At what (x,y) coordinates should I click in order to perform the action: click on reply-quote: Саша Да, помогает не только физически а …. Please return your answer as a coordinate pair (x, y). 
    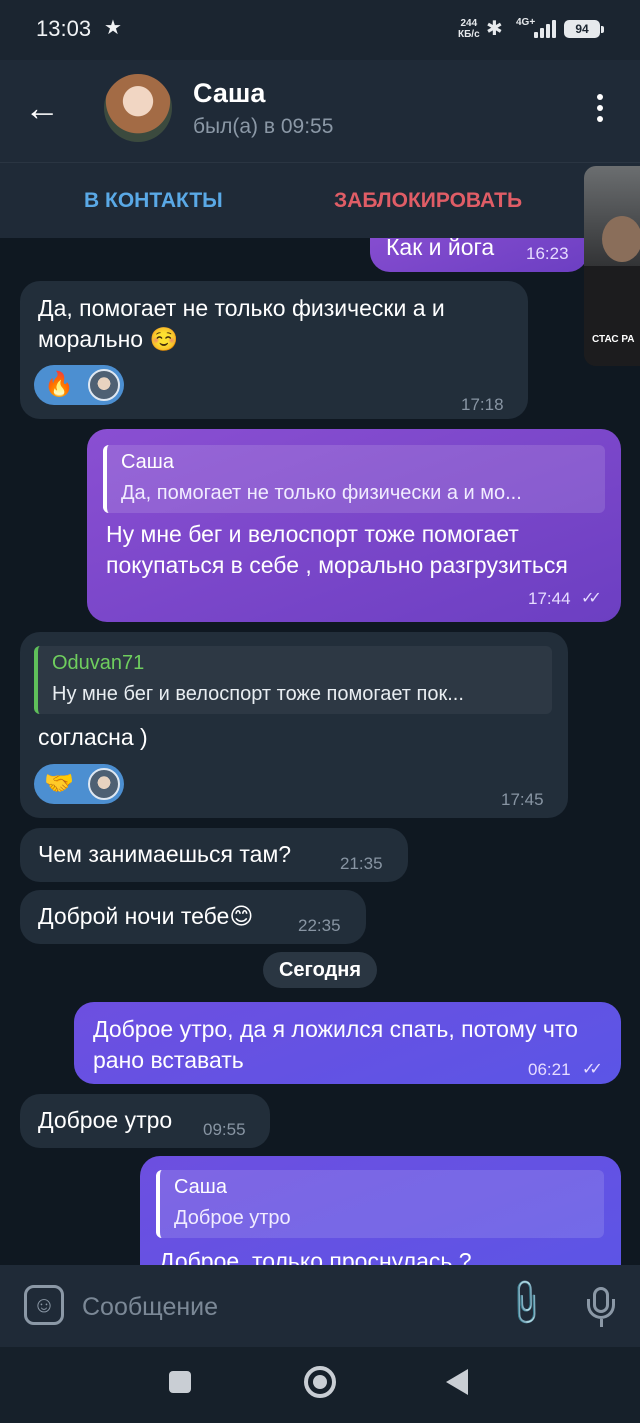
    Looking at the image, I should click on (354, 479).